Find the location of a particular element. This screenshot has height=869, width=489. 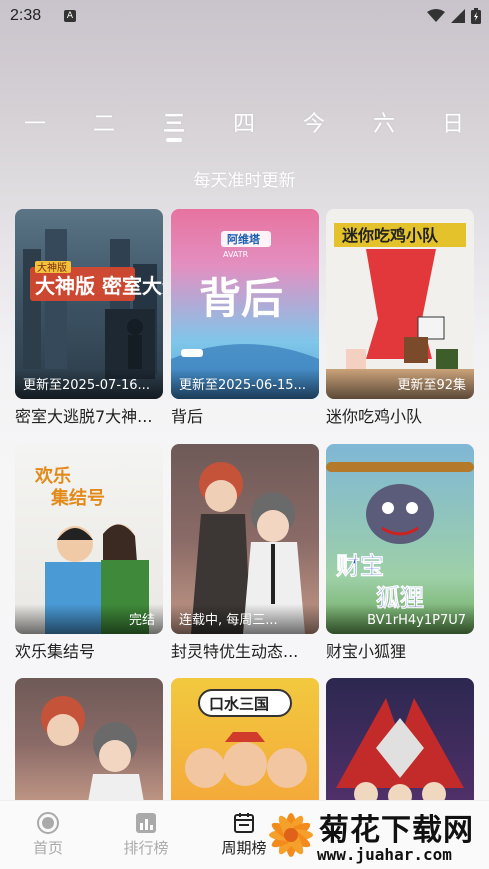

poster-image: 财宝 狐狸 BV1rH4y1P7U7 is located at coordinates (400, 539).